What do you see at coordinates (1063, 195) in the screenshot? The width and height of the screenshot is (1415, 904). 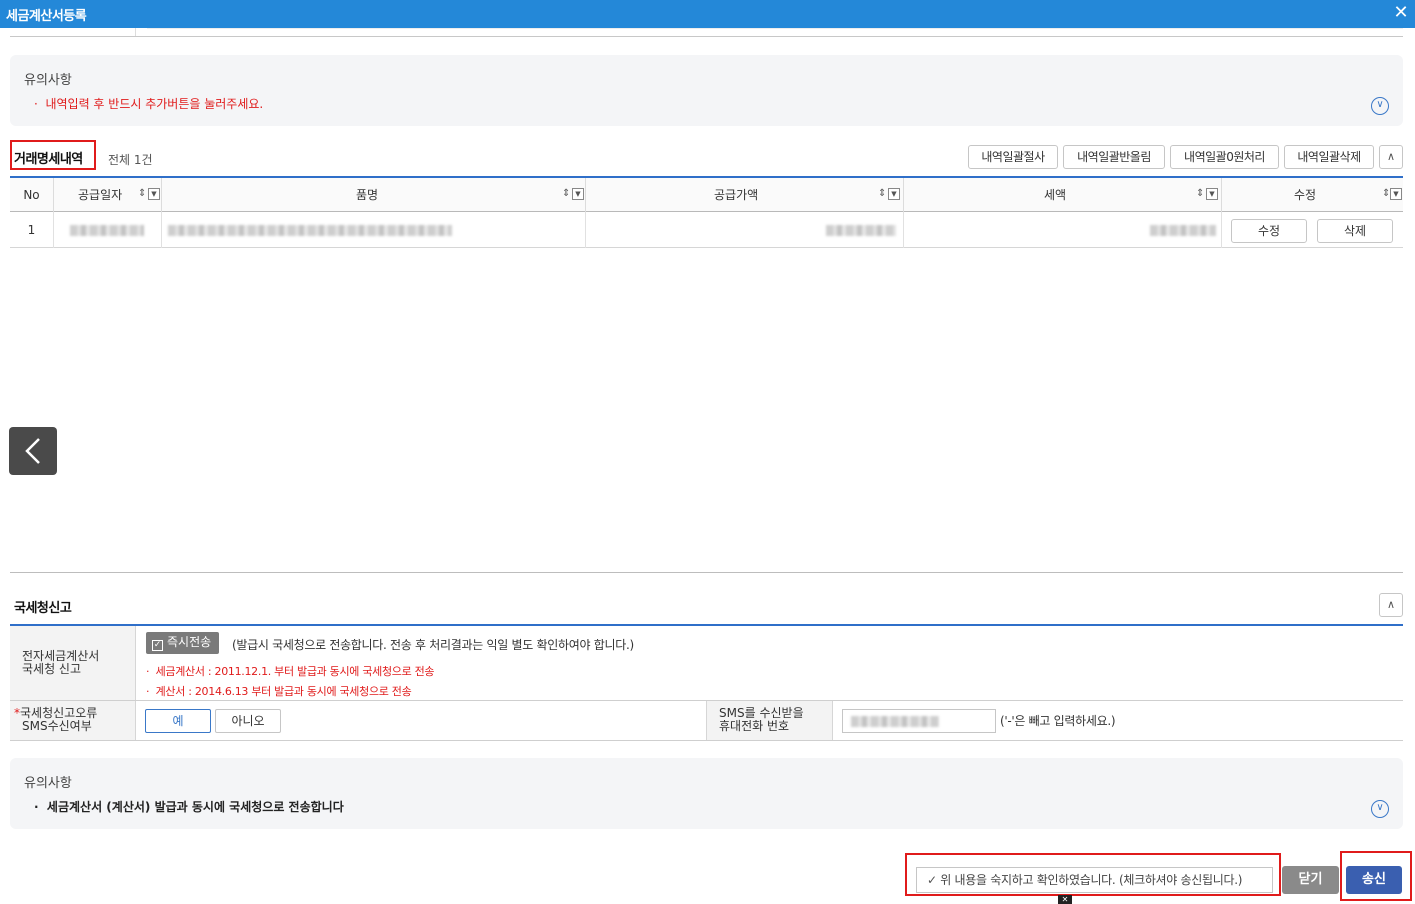 I see `column-header: 세액 ⇕ ▼` at bounding box center [1063, 195].